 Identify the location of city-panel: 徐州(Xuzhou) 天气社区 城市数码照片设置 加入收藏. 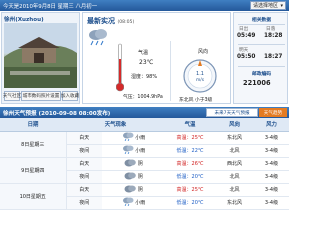
(40, 58).